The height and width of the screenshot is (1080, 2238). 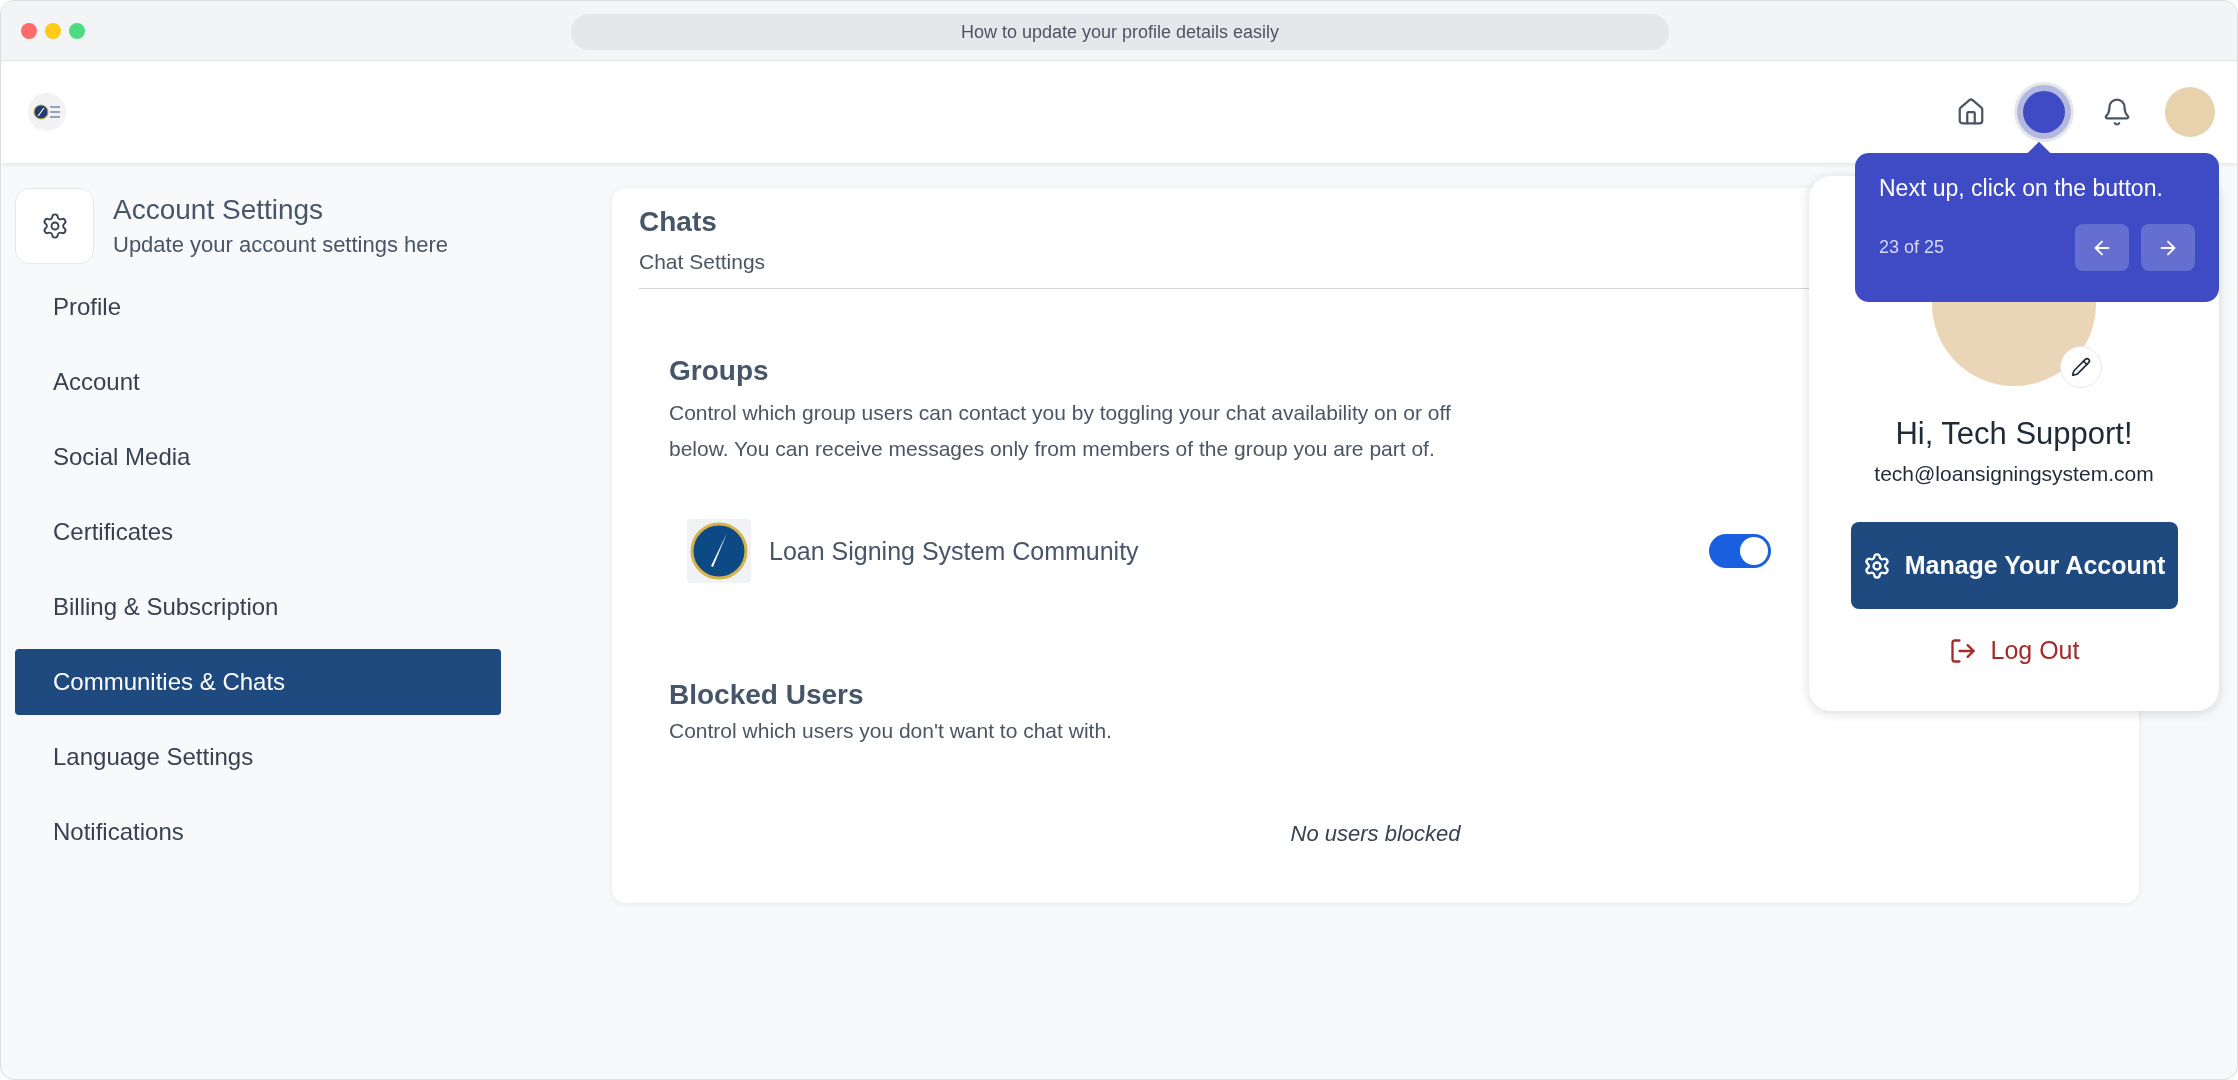 What do you see at coordinates (219, 210) in the screenshot?
I see `sidebar-title: Account Settings` at bounding box center [219, 210].